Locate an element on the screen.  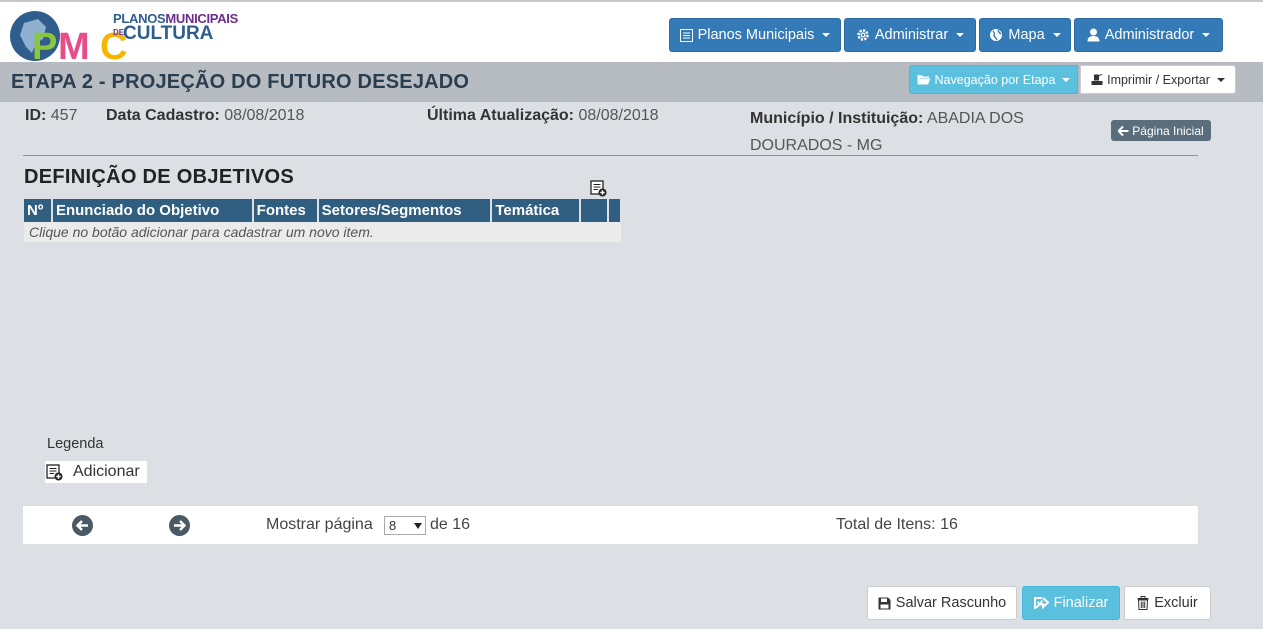
logo-text-bottom: DECULTURA is located at coordinates (163, 34).